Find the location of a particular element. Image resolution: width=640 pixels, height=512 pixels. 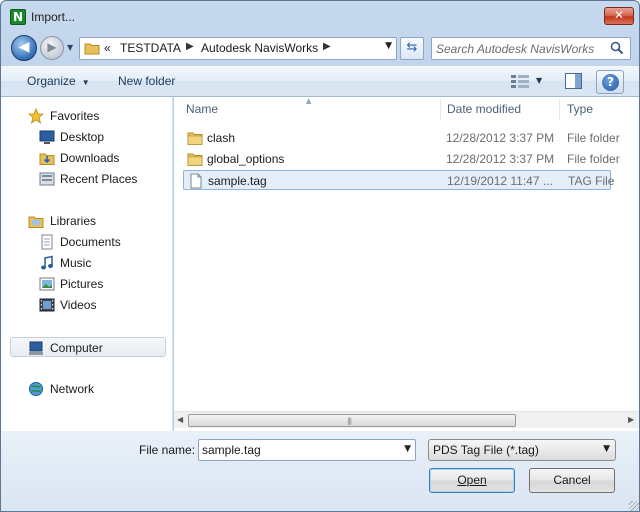

grip-icon: ||| is located at coordinates (349, 421).